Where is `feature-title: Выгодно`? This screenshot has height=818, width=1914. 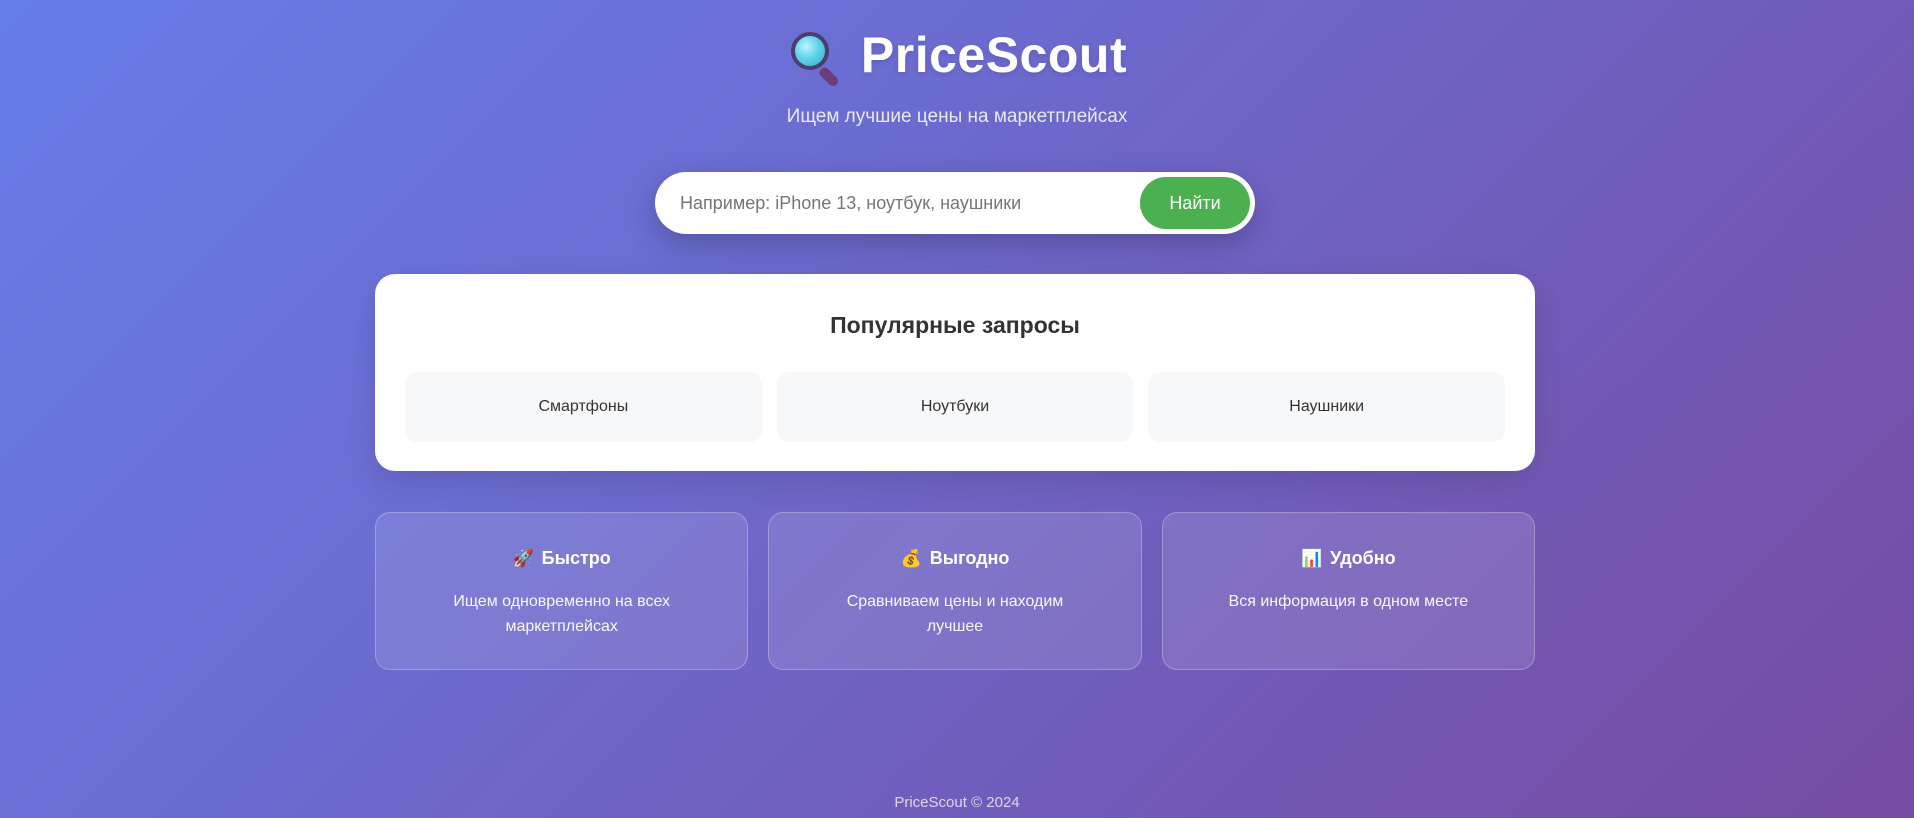 feature-title: Выгодно is located at coordinates (969, 558).